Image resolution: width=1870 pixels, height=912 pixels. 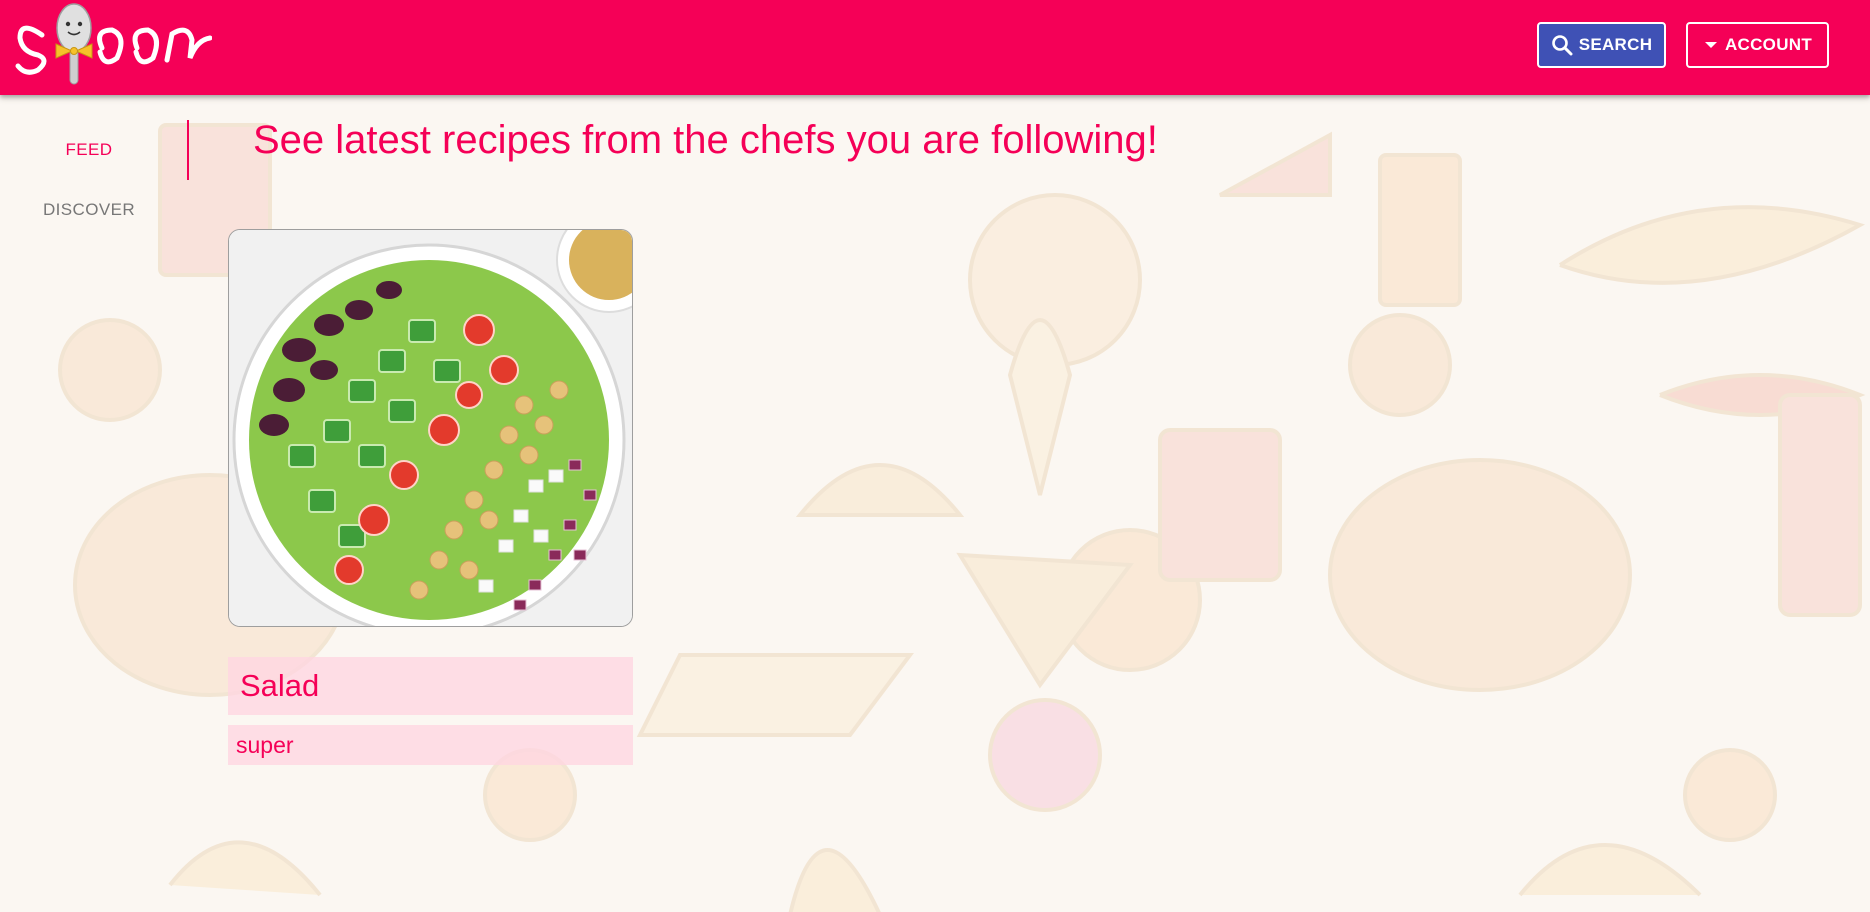 I want to click on nav-item-feed: FEED, so click(x=89, y=150).